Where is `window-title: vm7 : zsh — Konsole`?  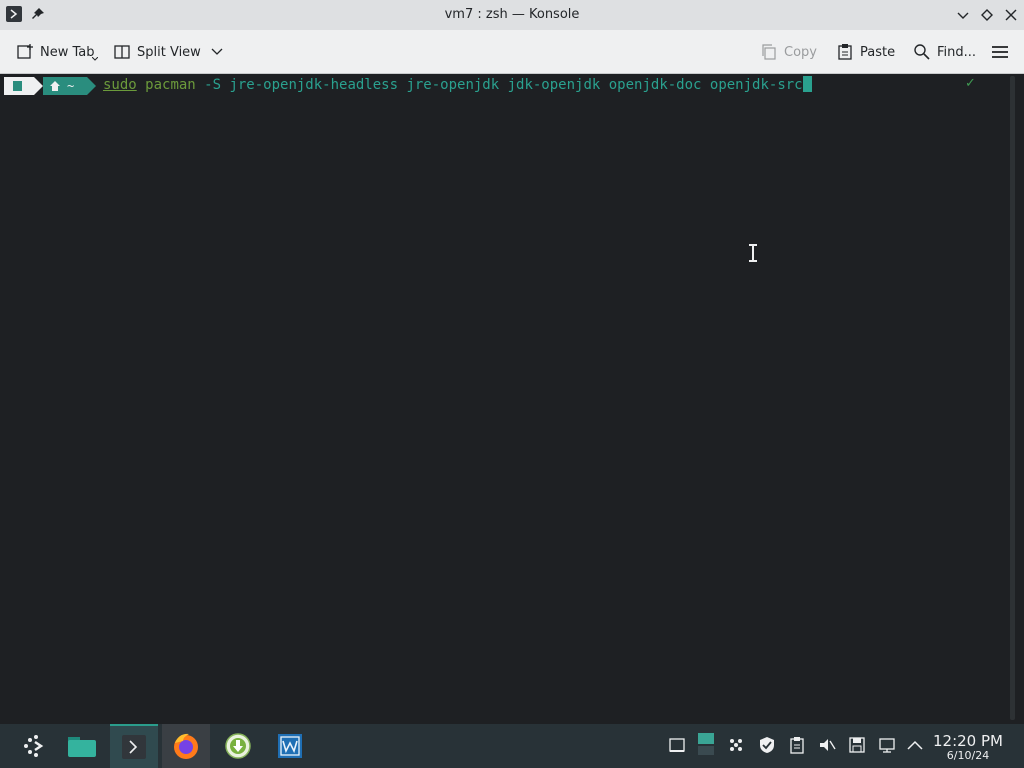 window-title: vm7 : zsh — Konsole is located at coordinates (512, 14).